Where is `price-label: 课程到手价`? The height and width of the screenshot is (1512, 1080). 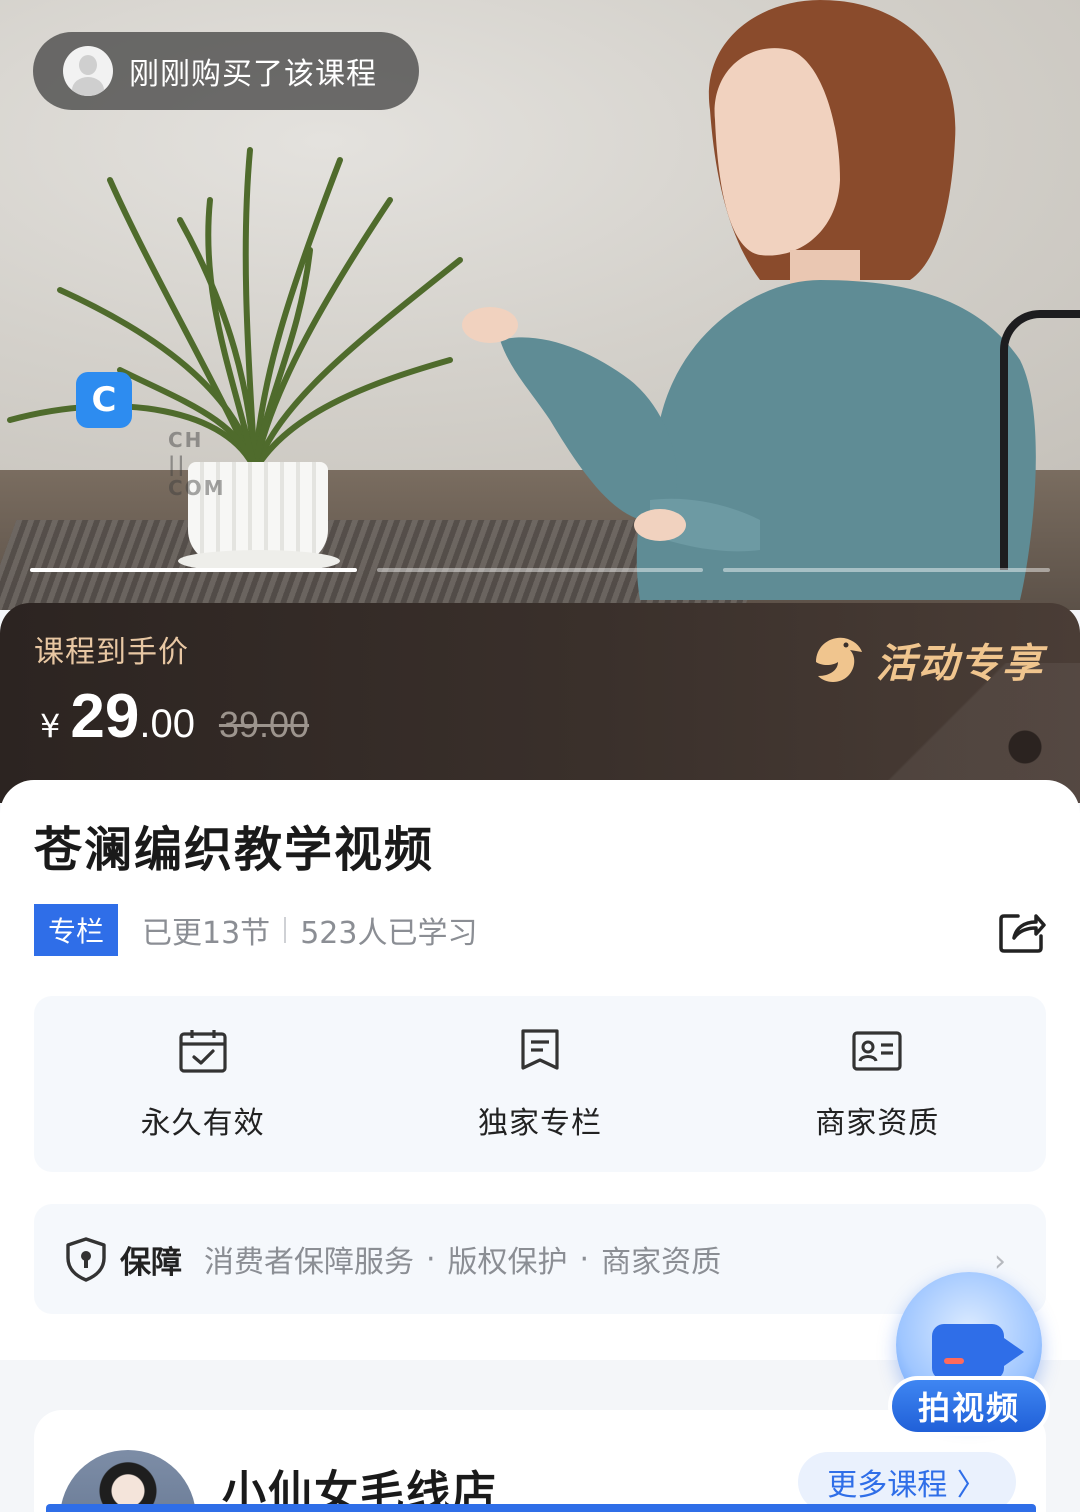
price-label: 课程到手价 is located at coordinates (111, 652).